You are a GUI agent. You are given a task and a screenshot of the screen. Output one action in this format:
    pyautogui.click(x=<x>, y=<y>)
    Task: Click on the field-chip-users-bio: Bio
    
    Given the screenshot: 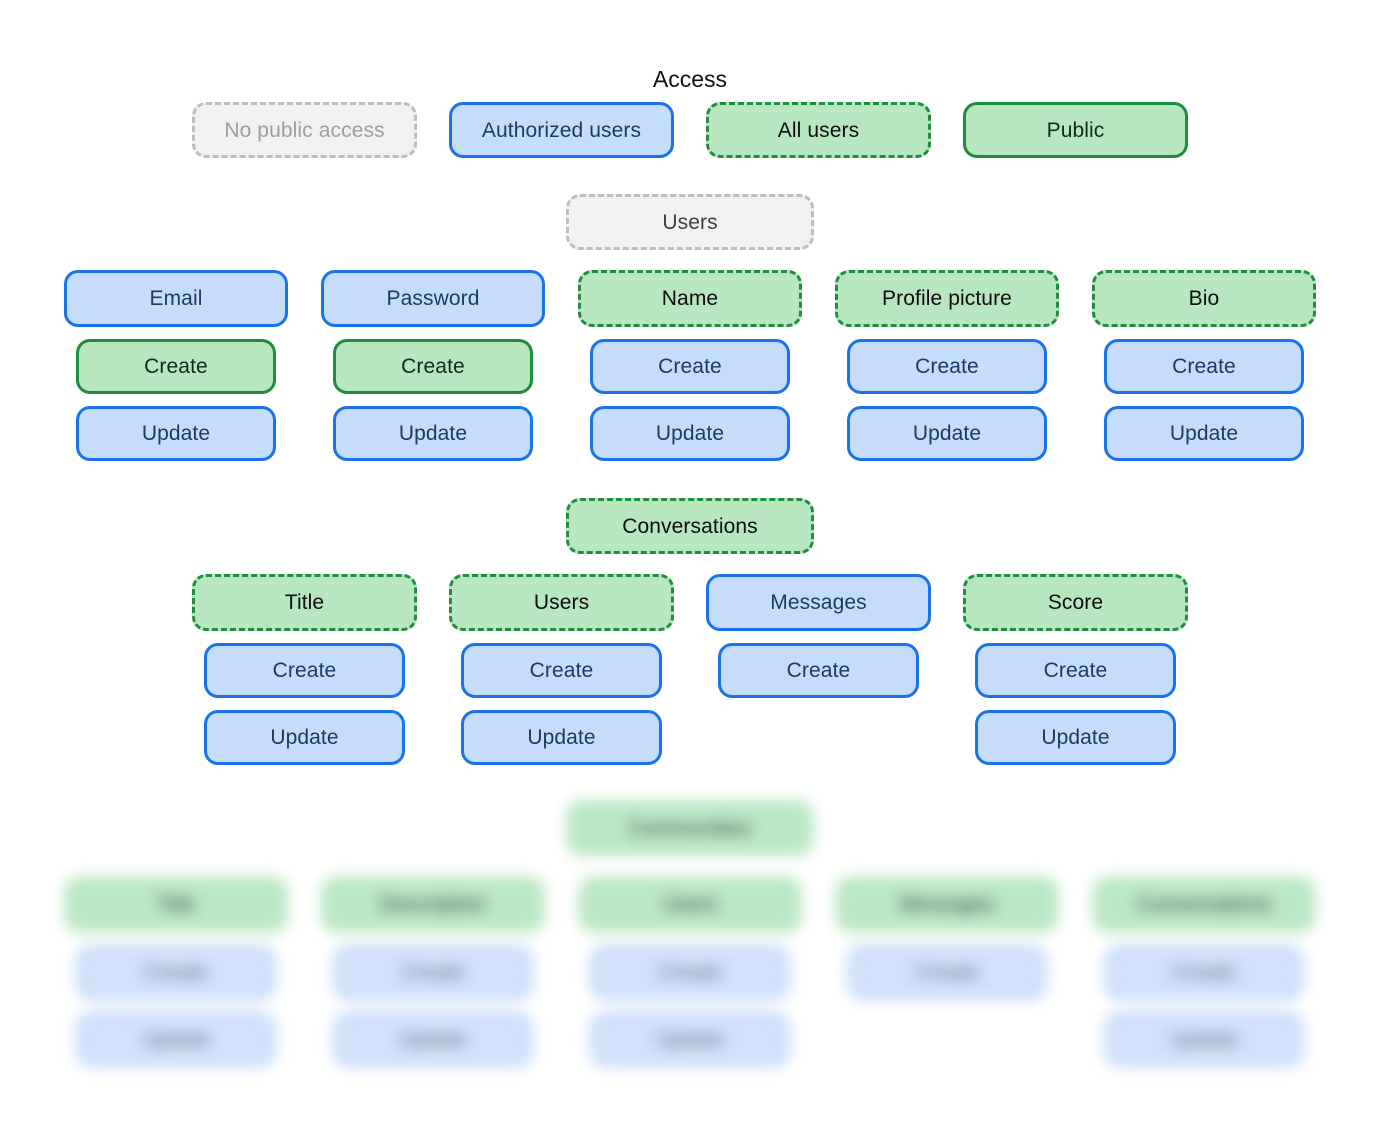 What is the action you would take?
    pyautogui.click(x=1204, y=298)
    